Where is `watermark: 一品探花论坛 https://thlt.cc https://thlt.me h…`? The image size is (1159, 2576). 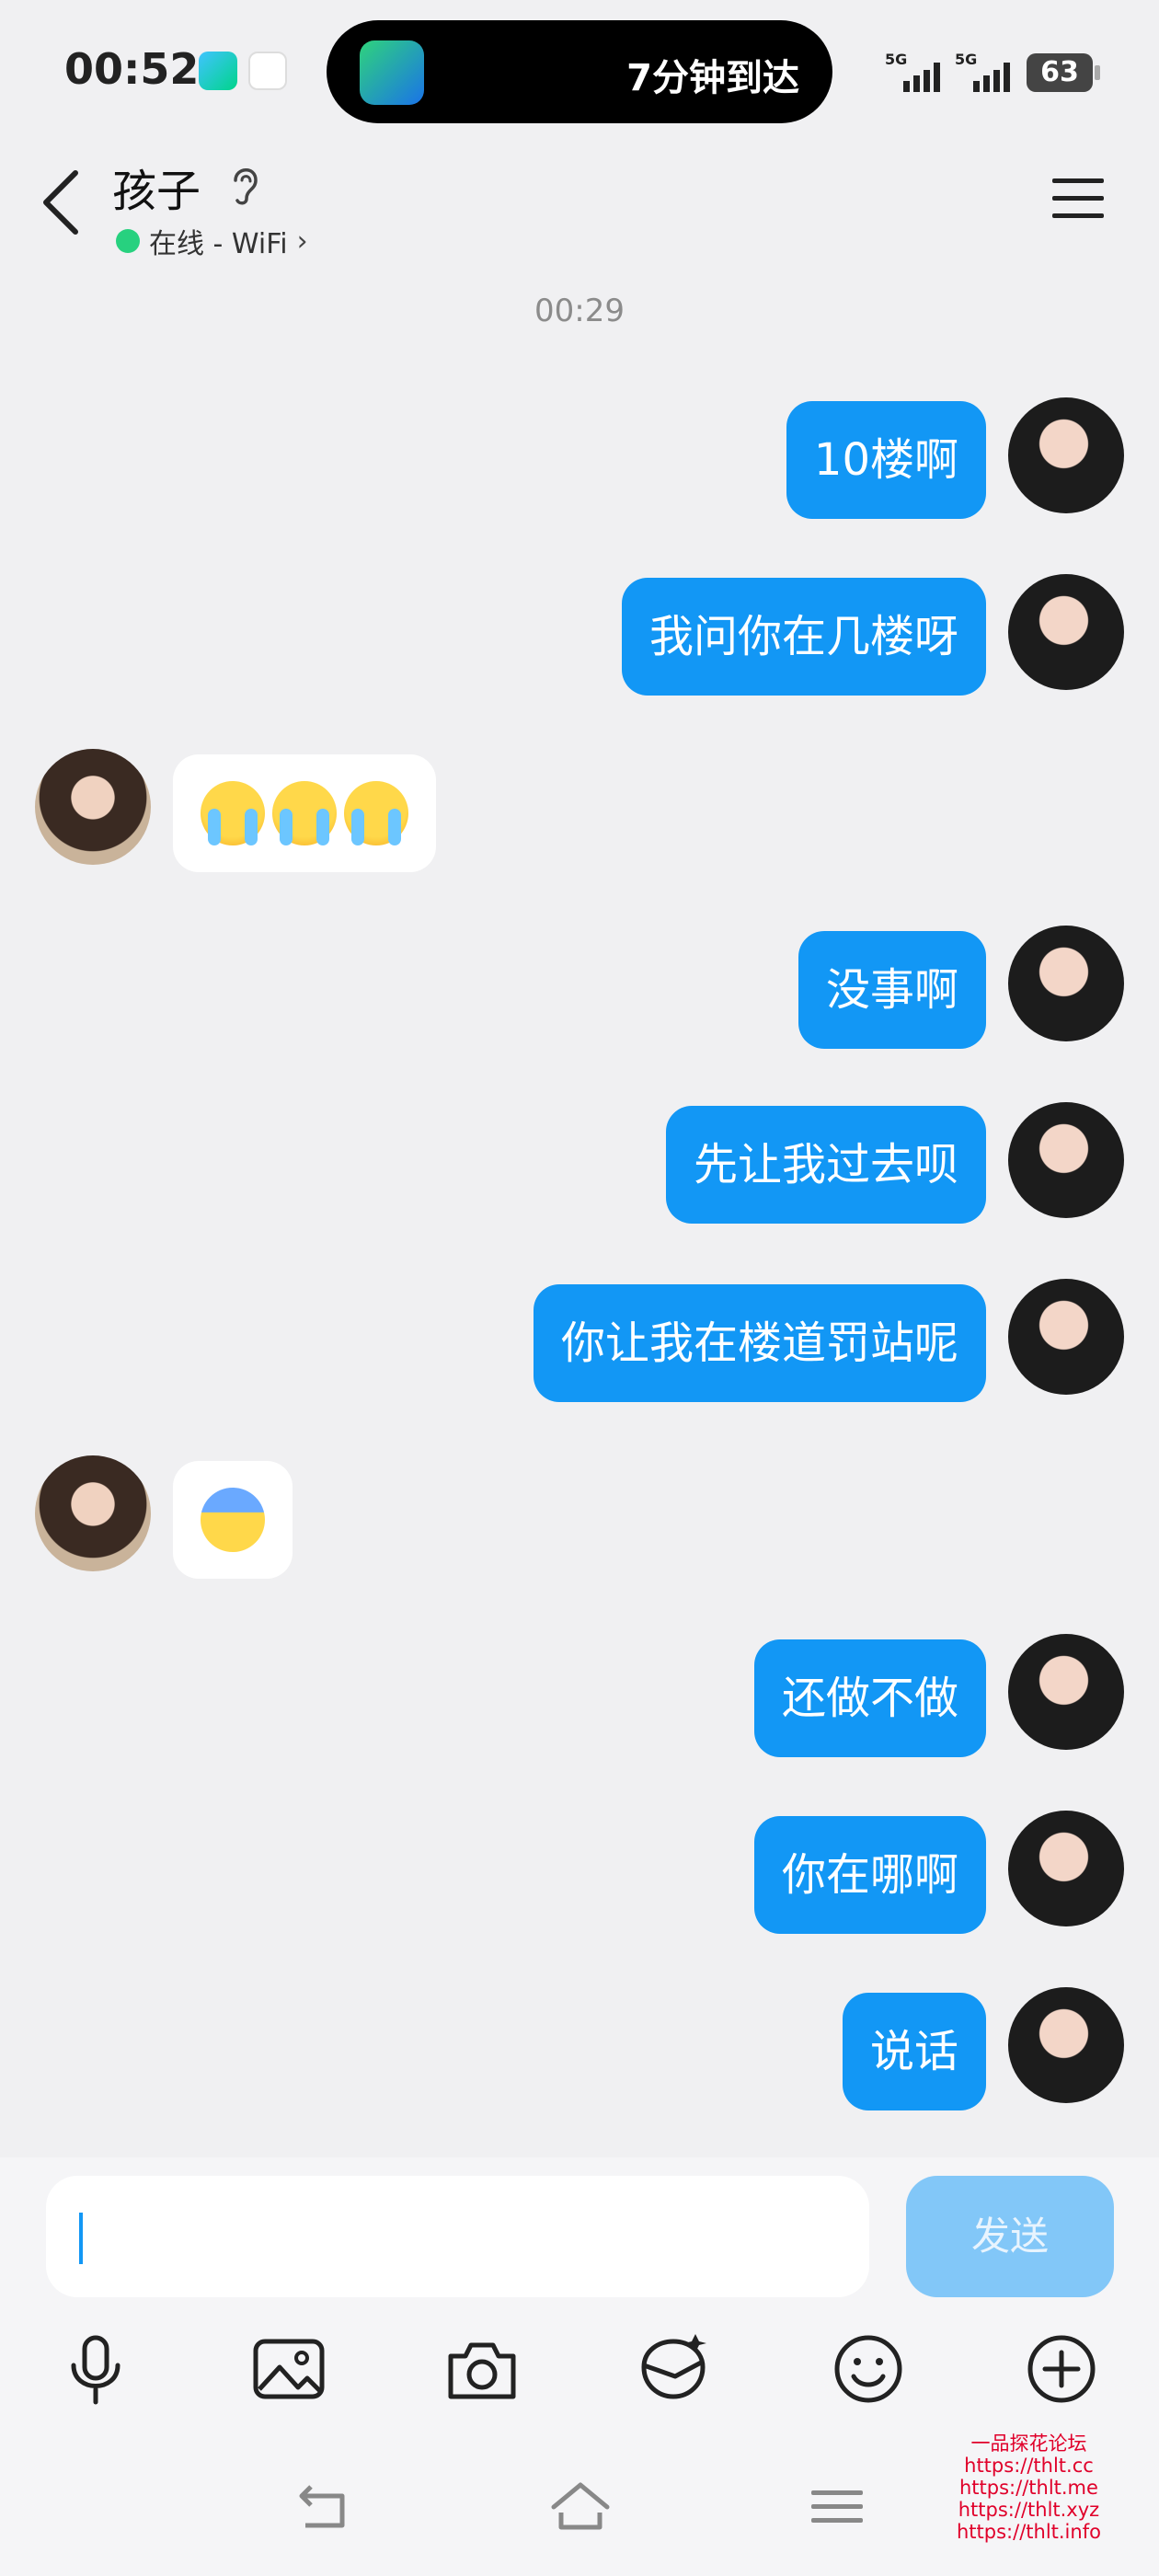
watermark: 一品探花论坛 https://thlt.cc https://thlt.me h… is located at coordinates (1029, 2487).